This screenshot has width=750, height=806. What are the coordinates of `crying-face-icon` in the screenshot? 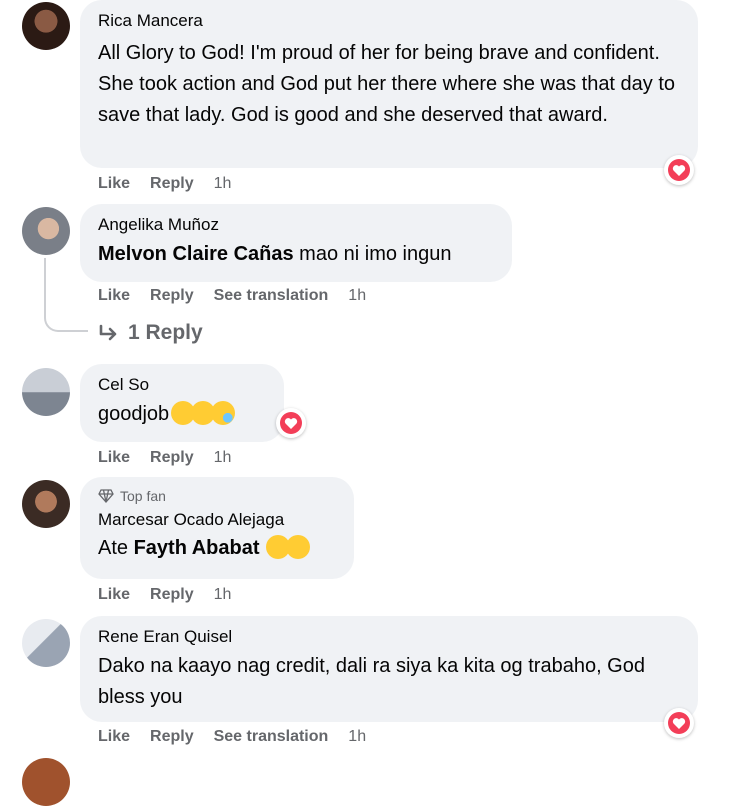 It's located at (223, 413).